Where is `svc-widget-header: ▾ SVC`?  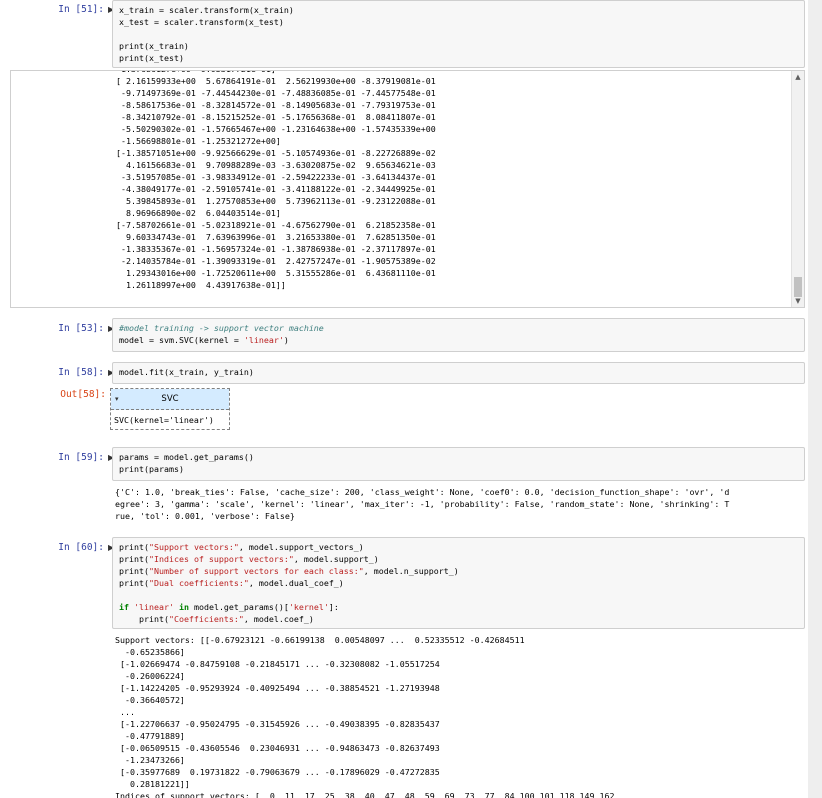
svc-widget-header: ▾ SVC is located at coordinates (170, 399).